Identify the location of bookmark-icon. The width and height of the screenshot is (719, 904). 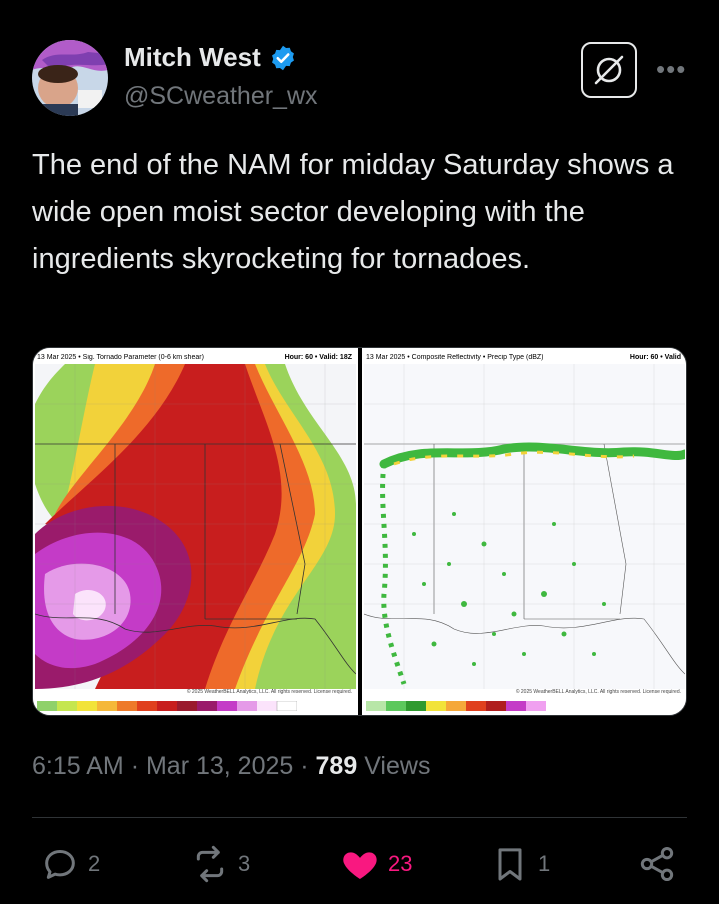
(510, 864).